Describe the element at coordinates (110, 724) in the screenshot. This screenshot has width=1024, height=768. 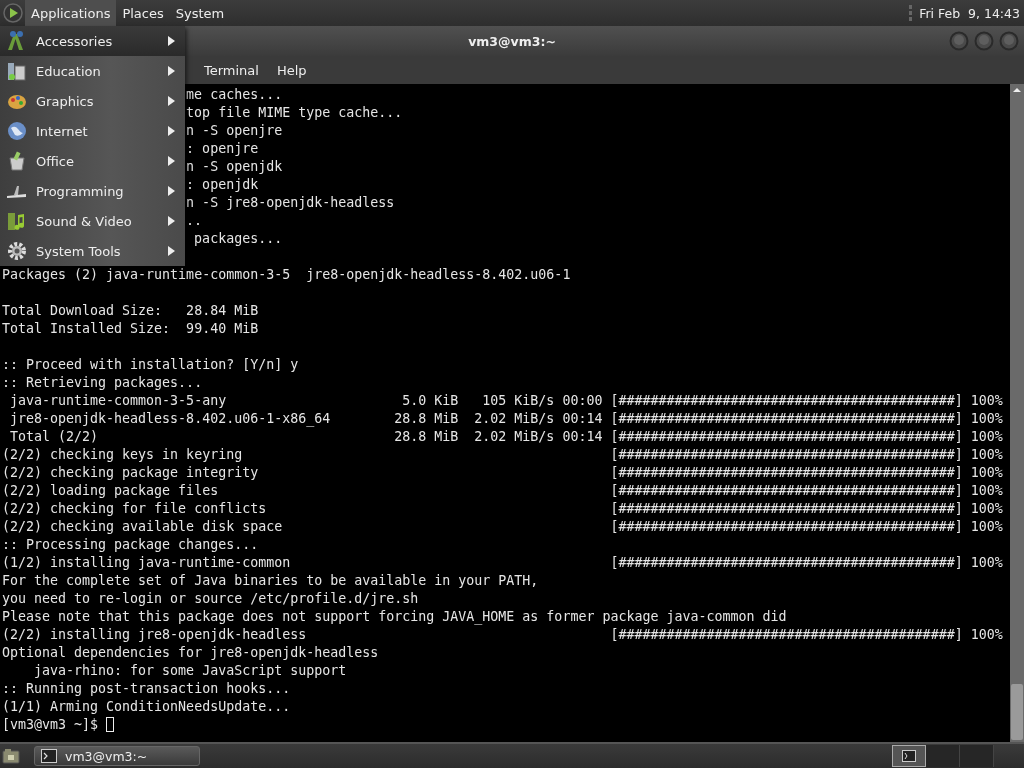
I see `text-cursor` at that location.